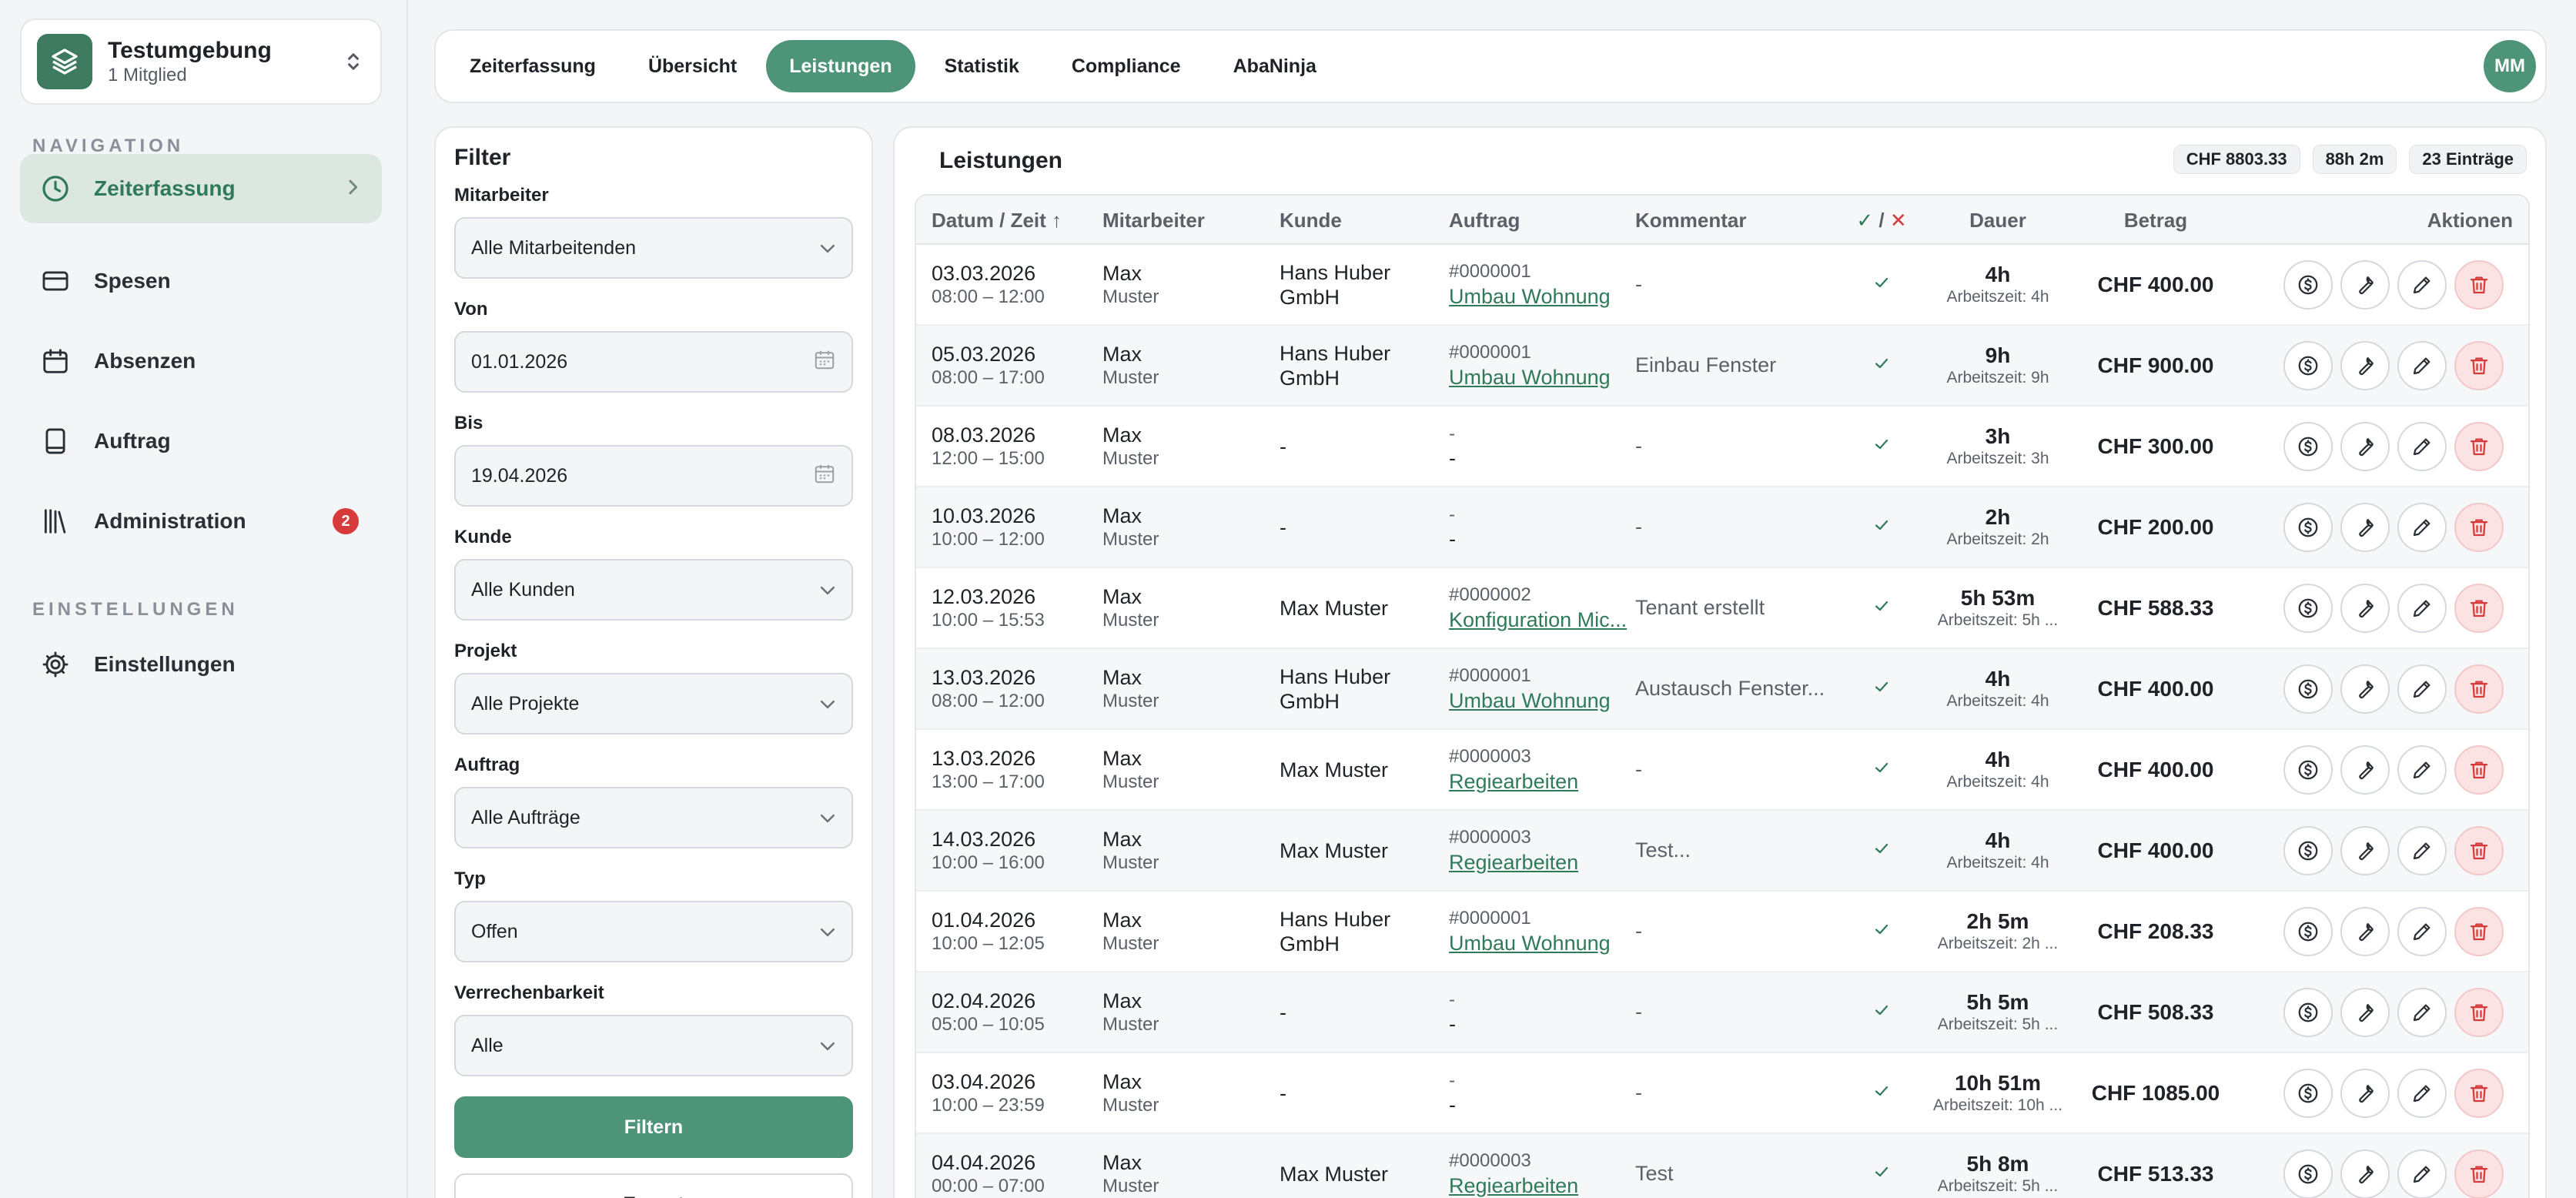  Describe the element at coordinates (2156, 220) in the screenshot. I see `column-header-amount: Betrag` at that location.